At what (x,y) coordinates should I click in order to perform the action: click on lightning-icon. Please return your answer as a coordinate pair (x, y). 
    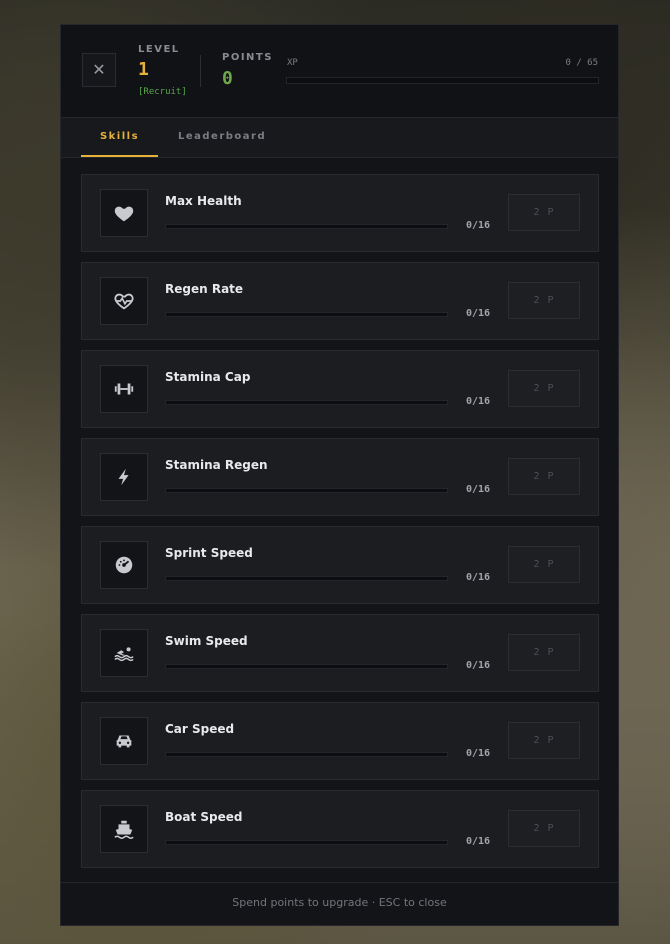
    Looking at the image, I should click on (124, 477).